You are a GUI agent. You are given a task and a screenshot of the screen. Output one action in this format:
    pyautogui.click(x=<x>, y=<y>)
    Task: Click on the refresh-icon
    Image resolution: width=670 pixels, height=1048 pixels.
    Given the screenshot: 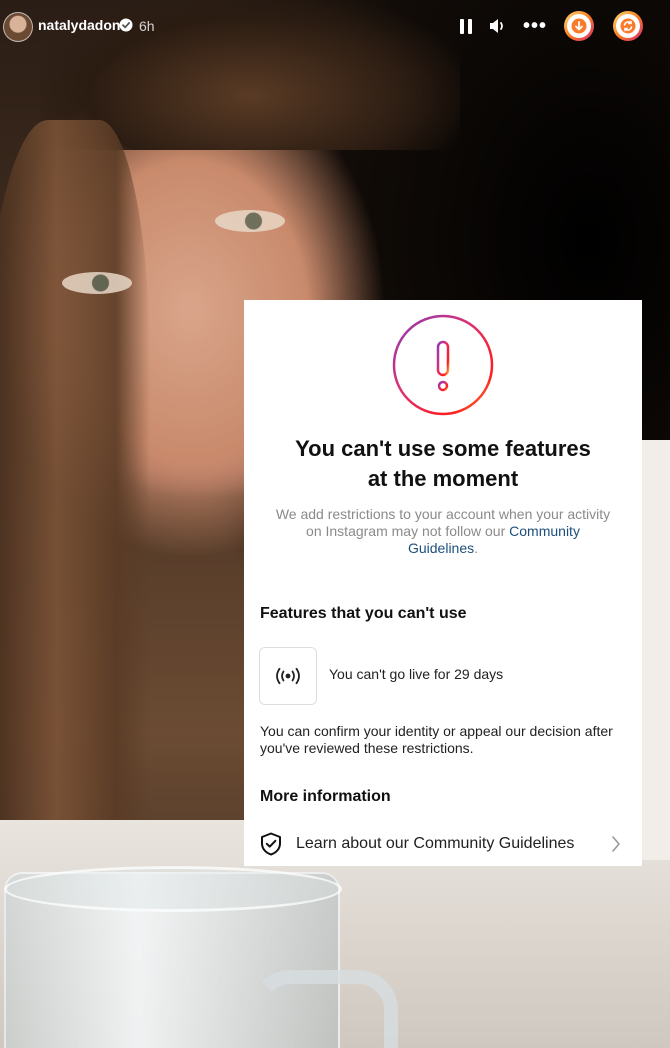 What is the action you would take?
    pyautogui.click(x=628, y=26)
    